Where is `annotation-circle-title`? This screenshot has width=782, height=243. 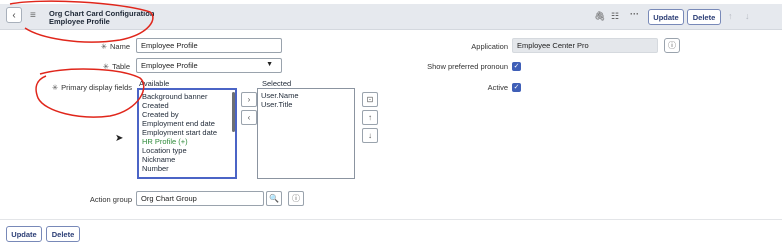
annotation-circle-title is located at coordinates (81, 21).